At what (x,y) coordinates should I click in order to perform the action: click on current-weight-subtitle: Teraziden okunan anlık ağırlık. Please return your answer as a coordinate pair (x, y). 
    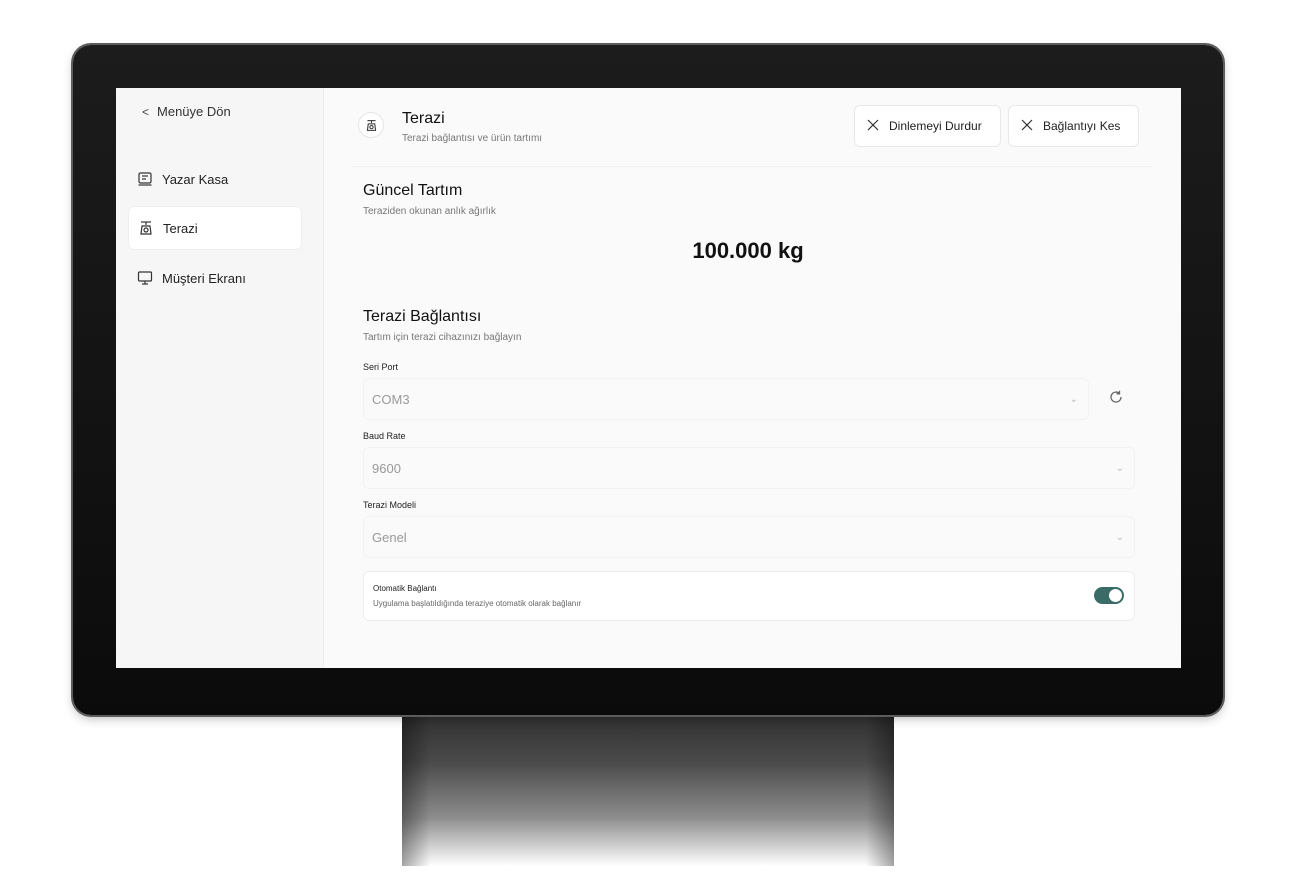
    Looking at the image, I should click on (429, 211).